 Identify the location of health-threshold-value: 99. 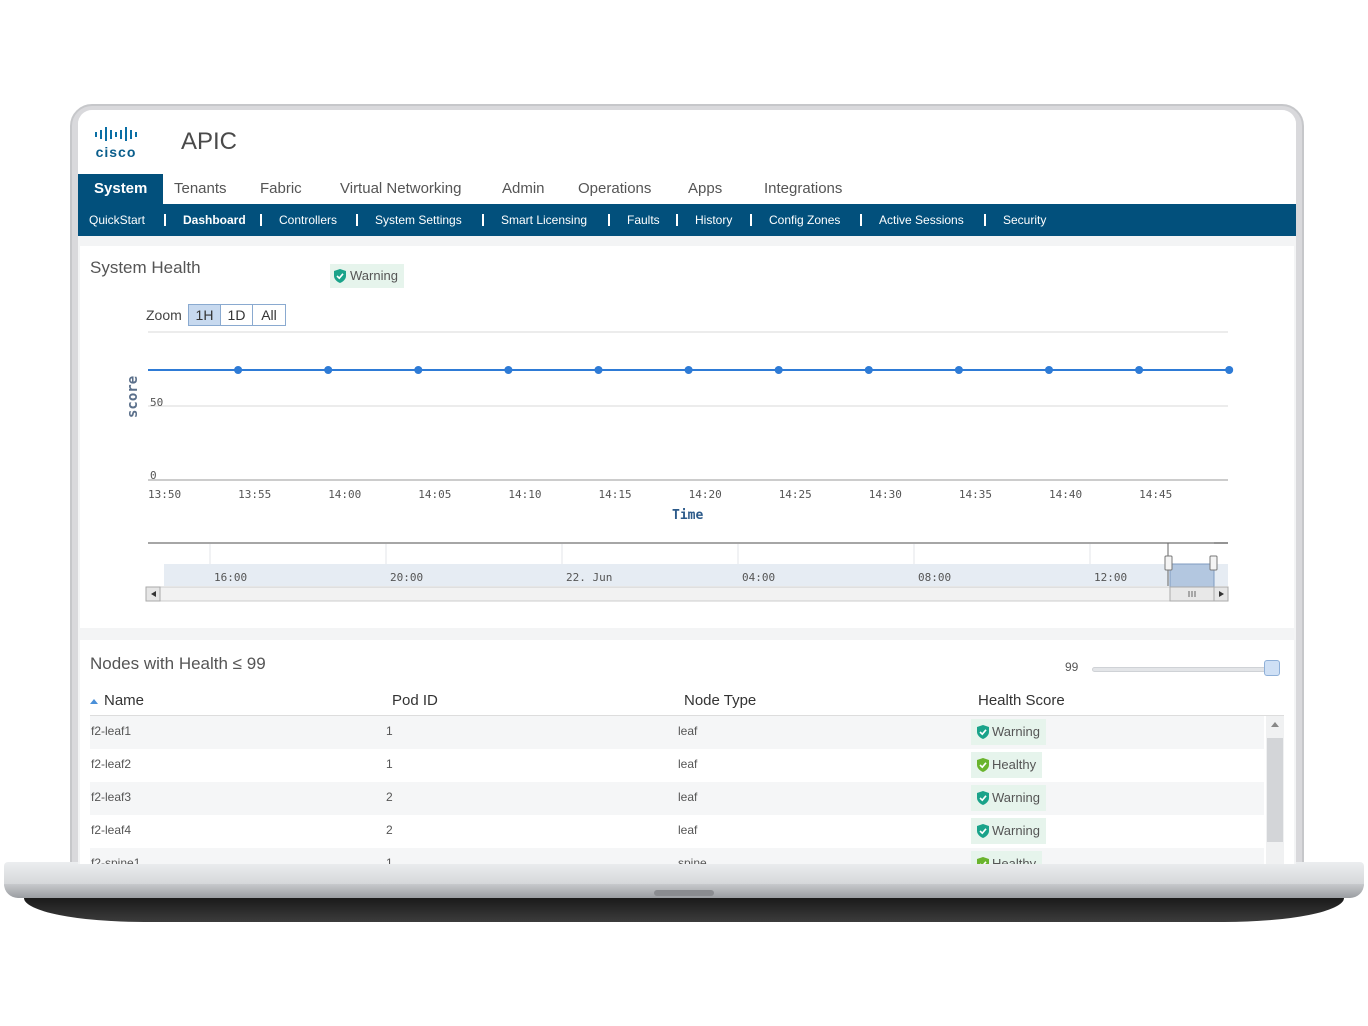
(1071, 667).